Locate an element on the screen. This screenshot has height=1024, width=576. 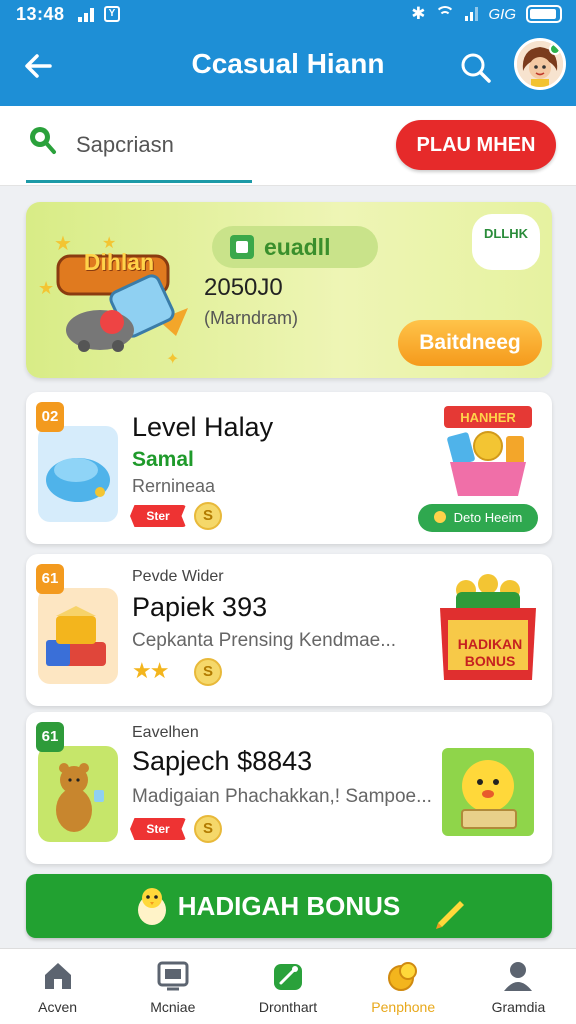
game-category: Pevde Wider is located at coordinates (178, 576).